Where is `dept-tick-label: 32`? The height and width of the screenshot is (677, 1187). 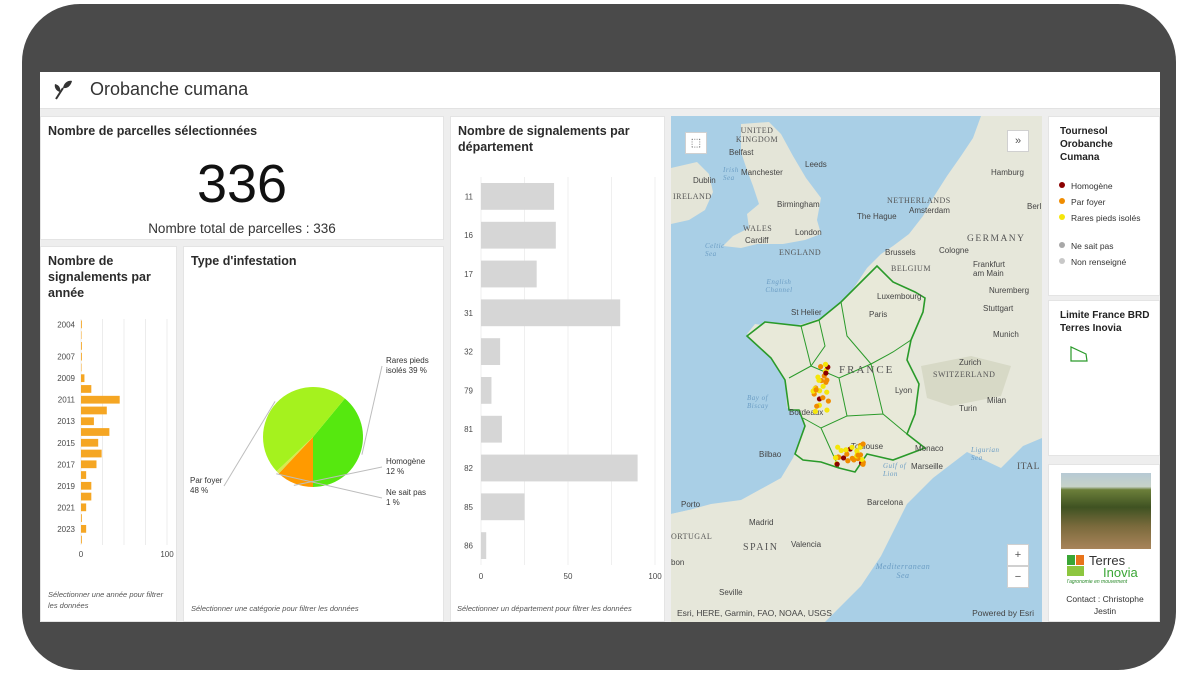 dept-tick-label: 32 is located at coordinates (468, 352).